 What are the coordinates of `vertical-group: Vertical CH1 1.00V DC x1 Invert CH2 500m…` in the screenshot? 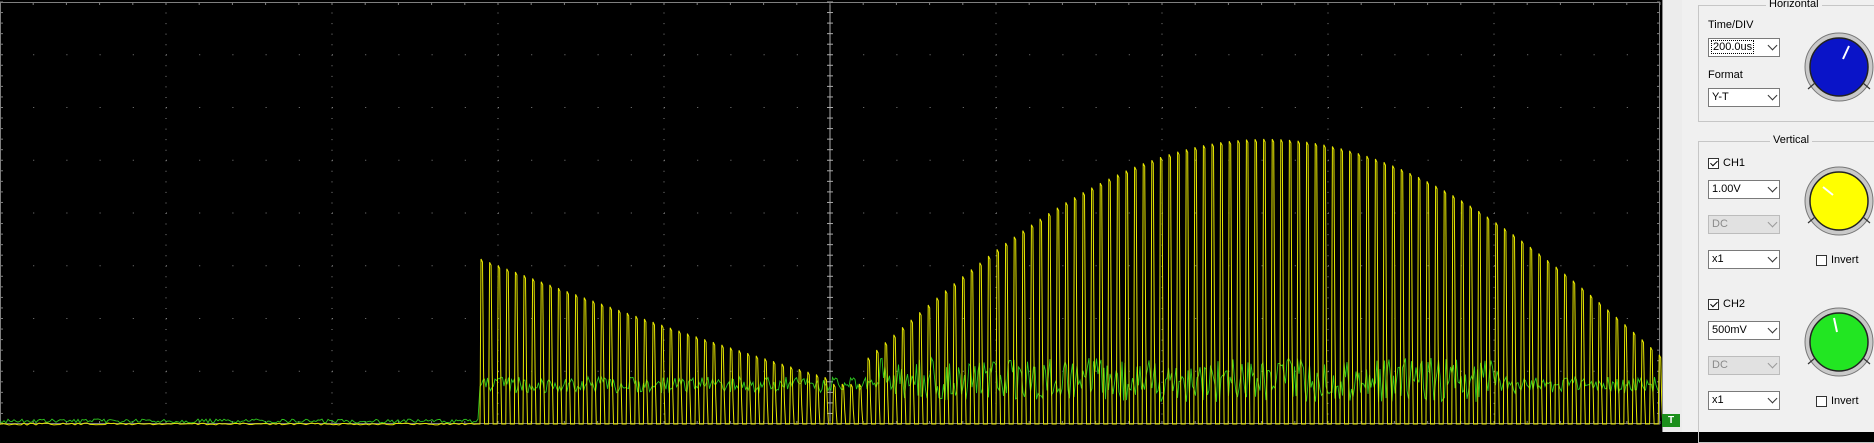 It's located at (1786, 288).